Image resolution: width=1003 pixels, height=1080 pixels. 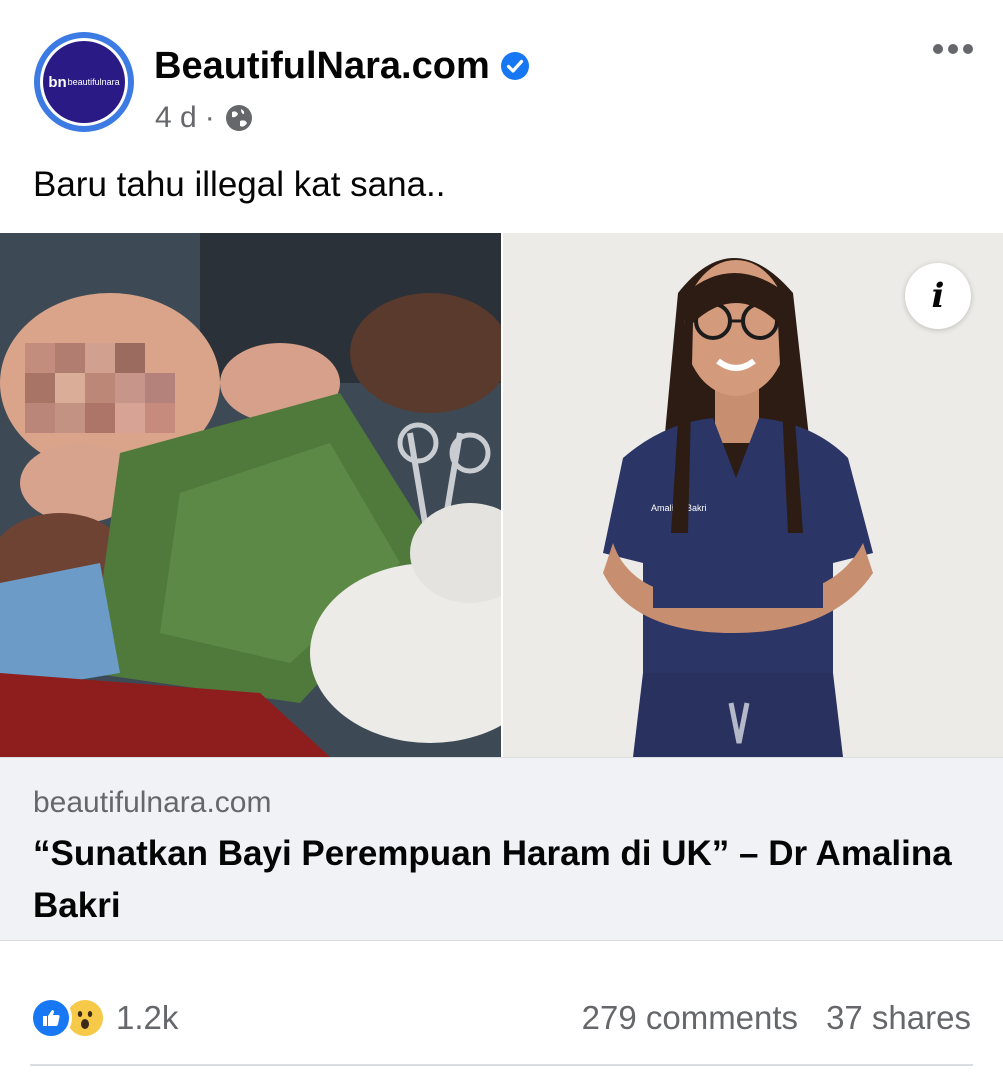 I want to click on page-name: BeautifulNara.com, so click(x=322, y=66).